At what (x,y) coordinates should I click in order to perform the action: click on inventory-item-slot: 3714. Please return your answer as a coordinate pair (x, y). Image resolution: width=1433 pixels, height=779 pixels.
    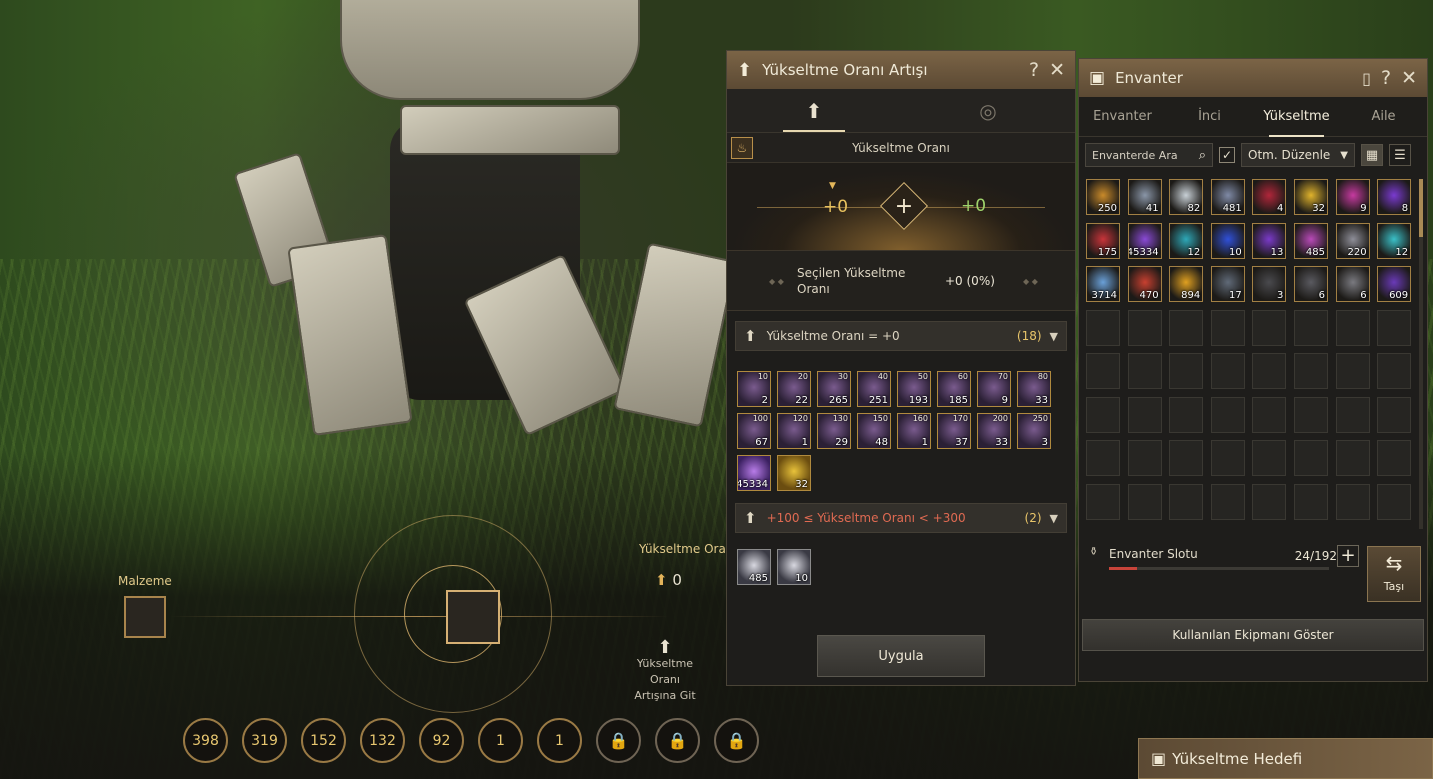
    Looking at the image, I should click on (1103, 284).